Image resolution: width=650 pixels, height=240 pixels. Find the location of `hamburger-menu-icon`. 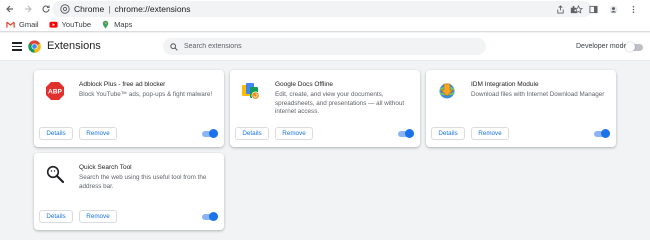

hamburger-menu-icon is located at coordinates (17, 46).